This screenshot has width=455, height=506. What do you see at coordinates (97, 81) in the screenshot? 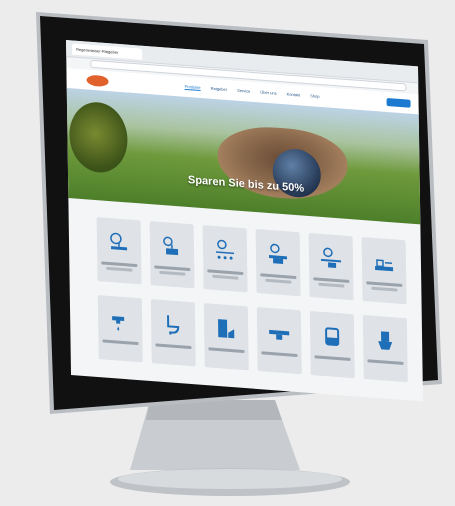
I see `site-logo` at bounding box center [97, 81].